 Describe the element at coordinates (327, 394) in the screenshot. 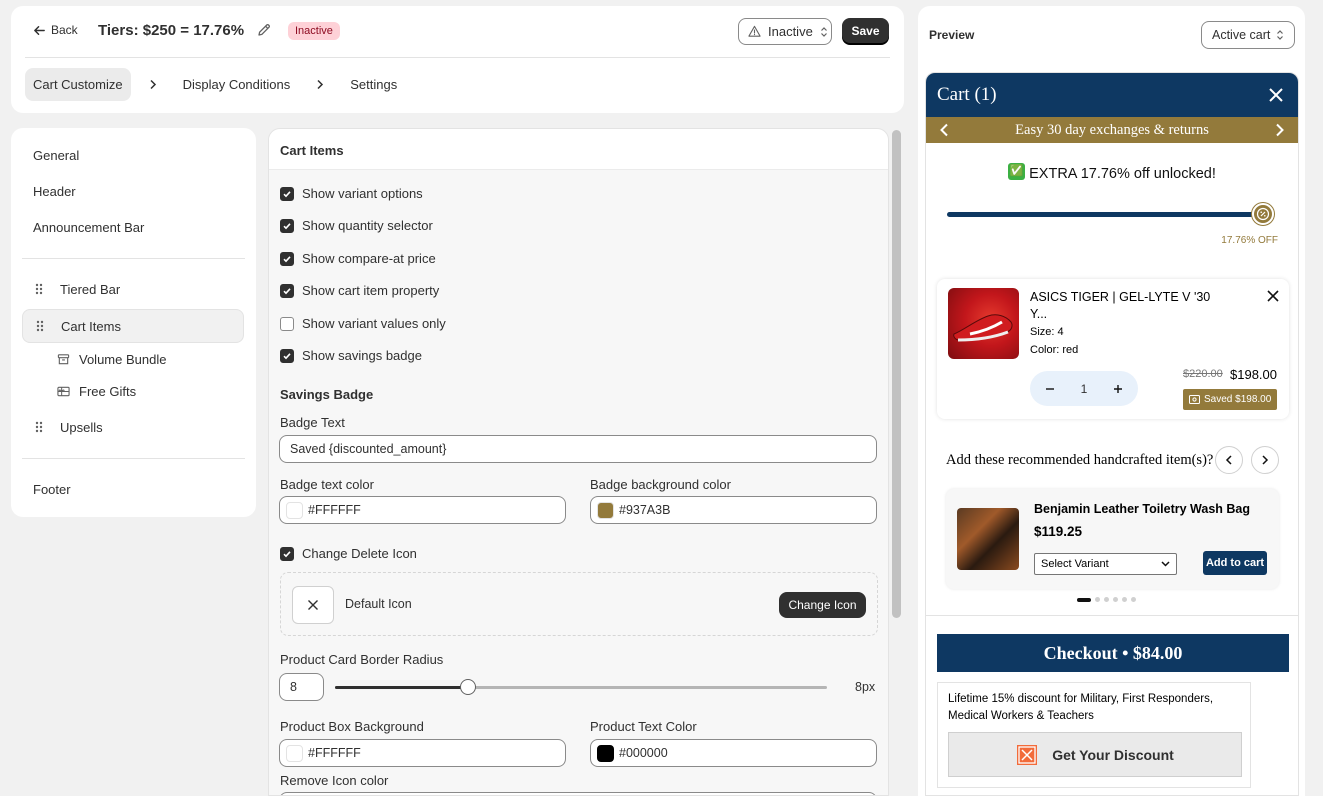

I see `savings-badge-heading: Savings Badge` at that location.